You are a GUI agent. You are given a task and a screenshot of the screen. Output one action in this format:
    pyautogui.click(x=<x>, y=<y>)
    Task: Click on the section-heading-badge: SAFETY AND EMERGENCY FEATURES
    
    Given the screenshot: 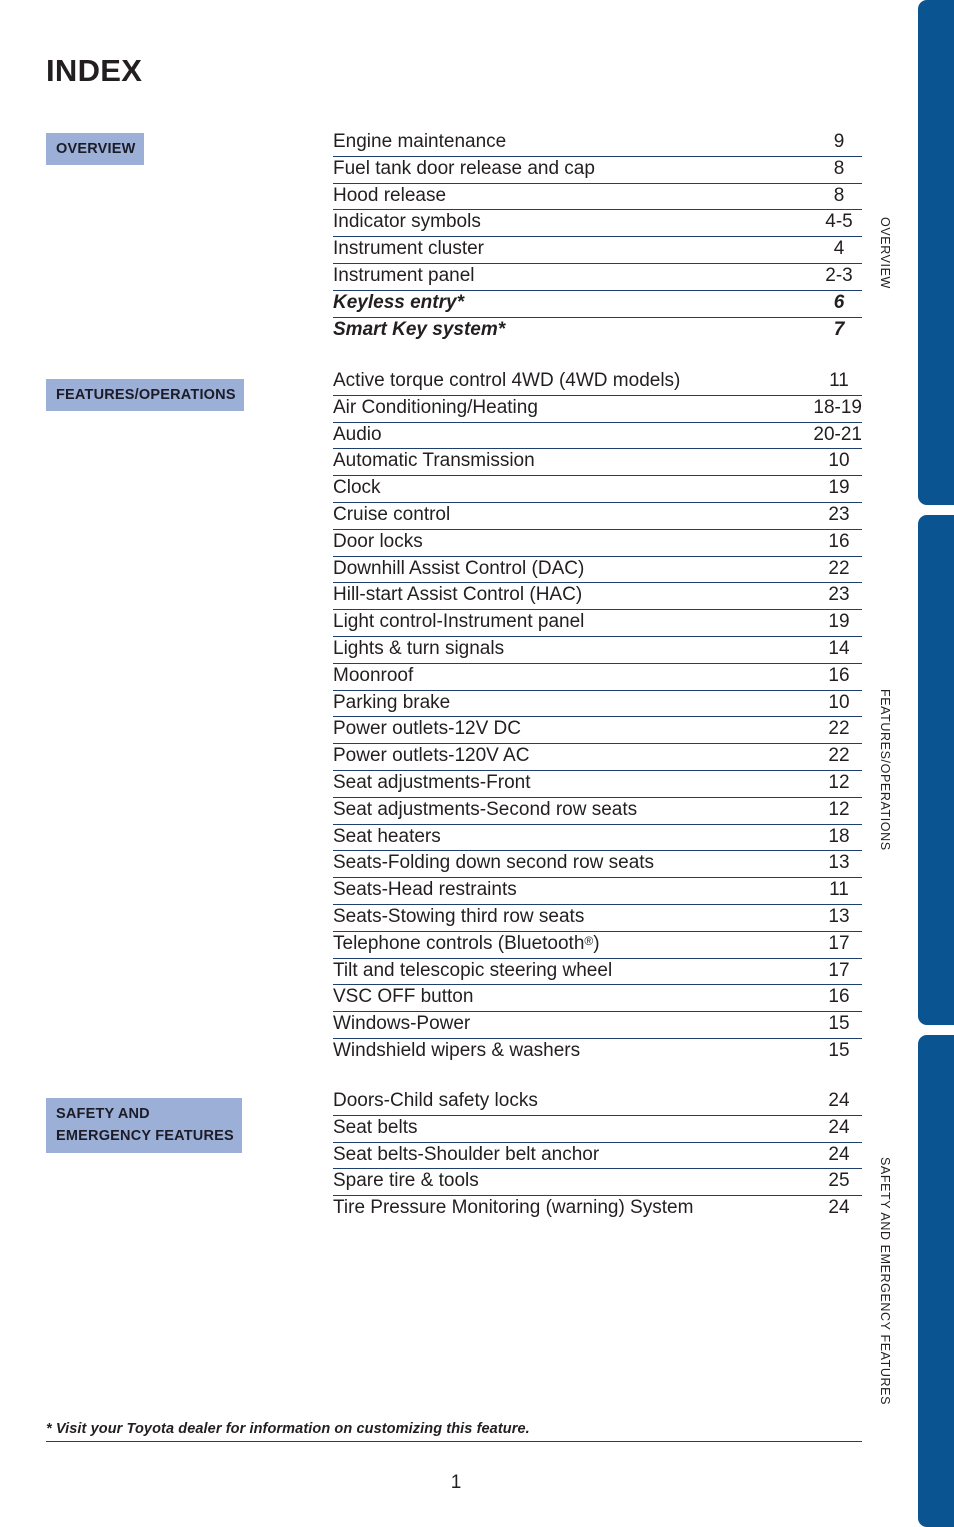 What is the action you would take?
    pyautogui.click(x=144, y=1125)
    